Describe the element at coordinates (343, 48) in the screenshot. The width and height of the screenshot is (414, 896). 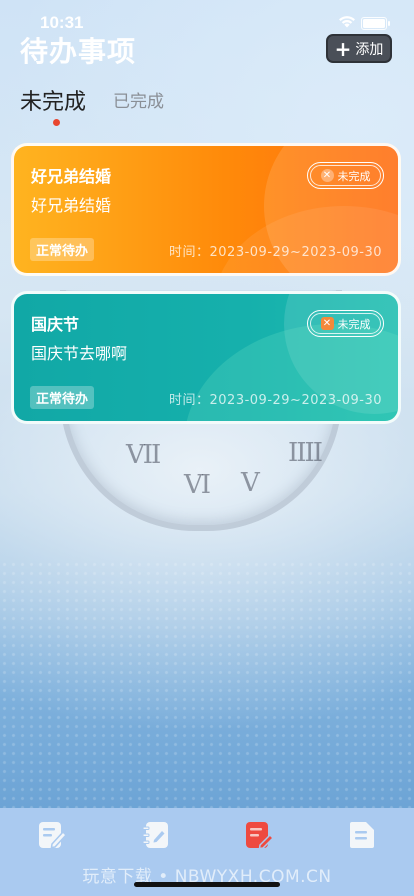
I see `plus-icon: +` at that location.